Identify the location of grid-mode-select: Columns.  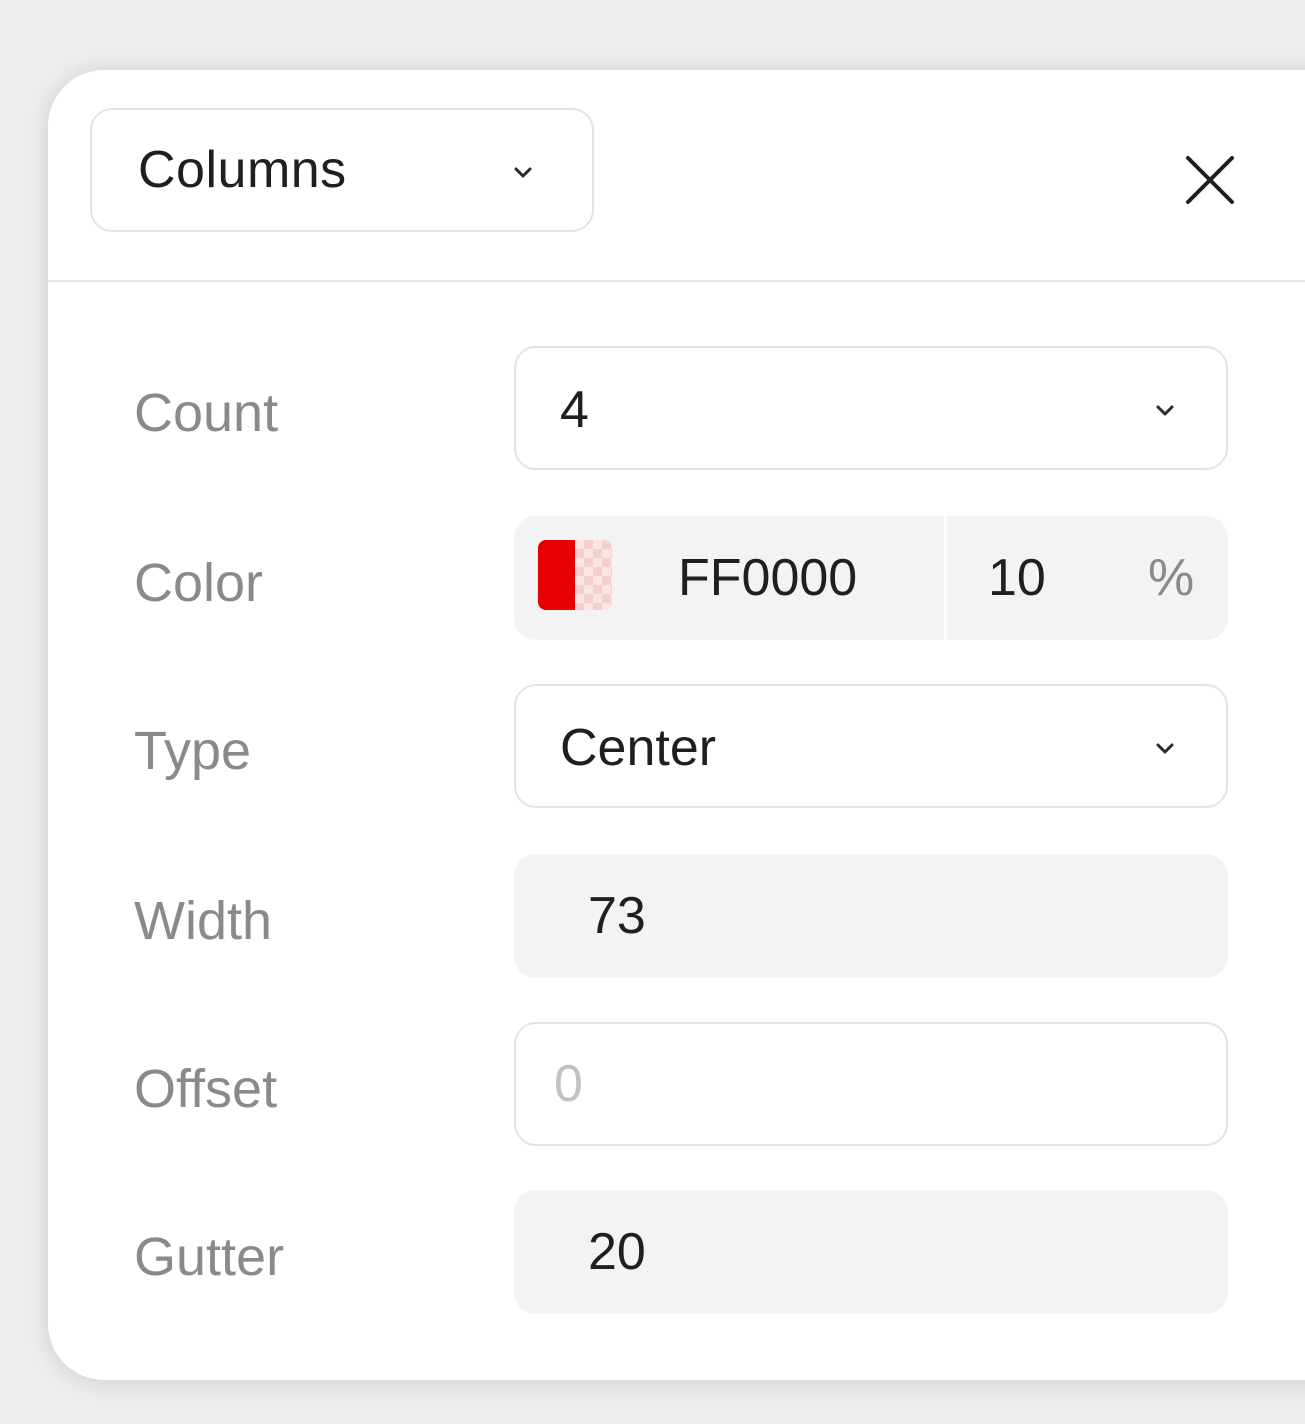
(342, 170).